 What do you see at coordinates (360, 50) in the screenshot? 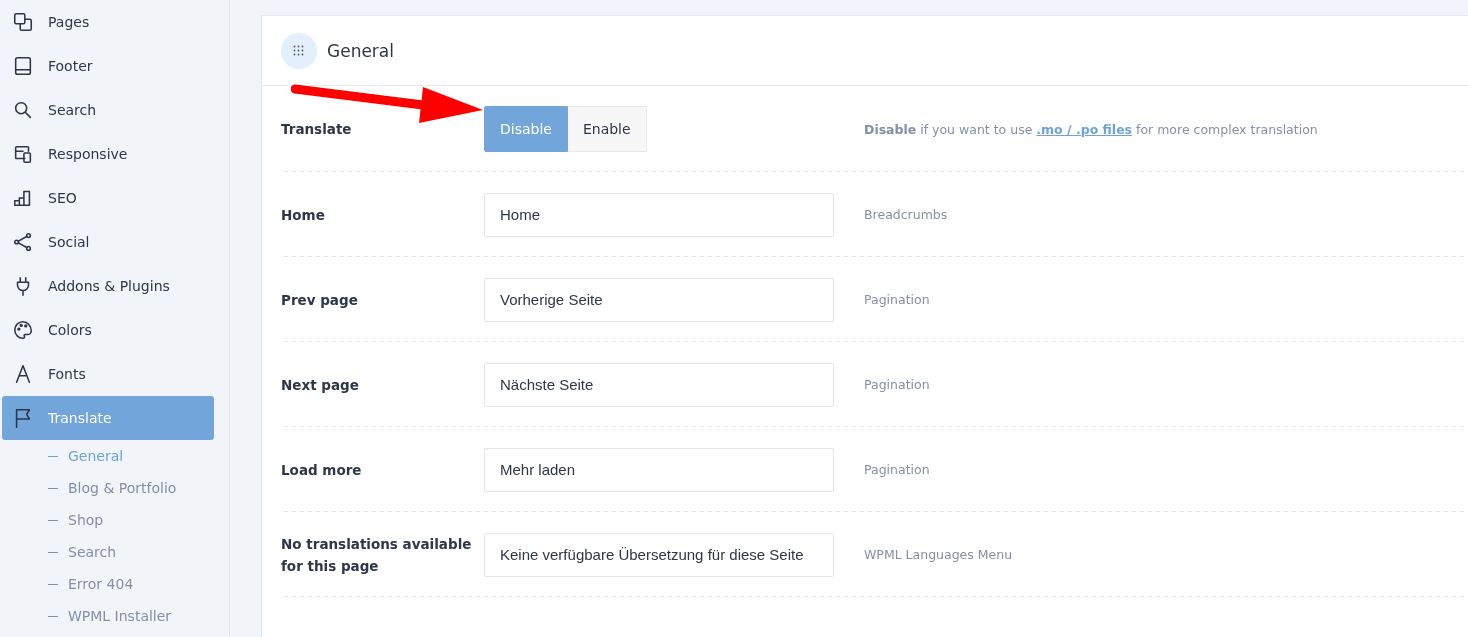
I see `section-title: General` at bounding box center [360, 50].